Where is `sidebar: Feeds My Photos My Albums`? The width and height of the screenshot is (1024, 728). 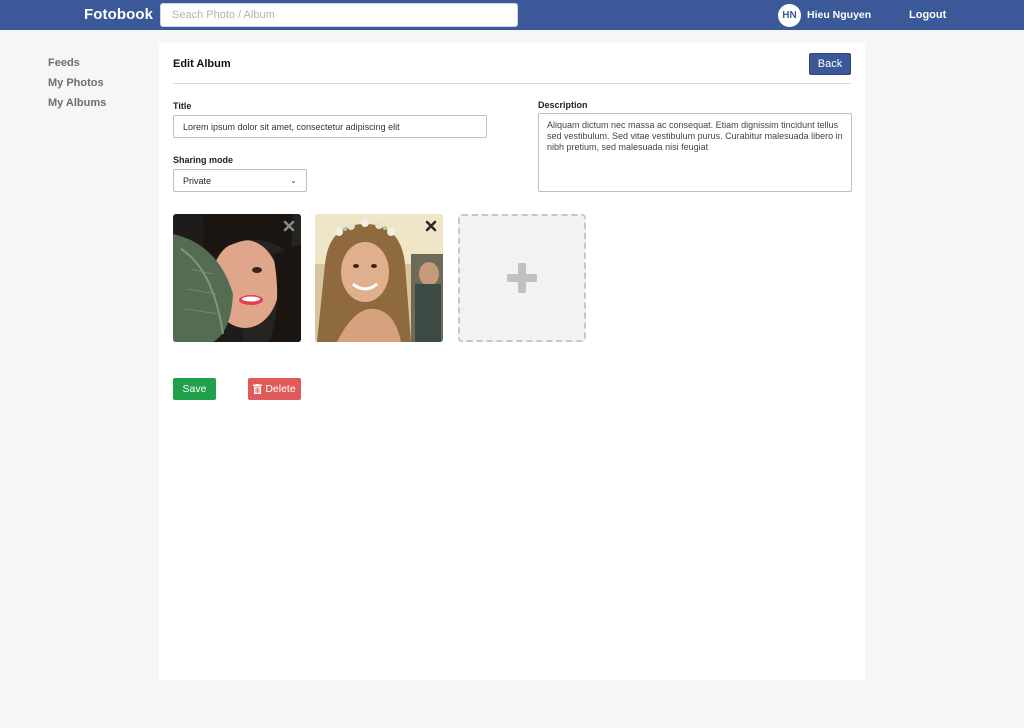
sidebar: Feeds My Photos My Albums is located at coordinates (77, 86).